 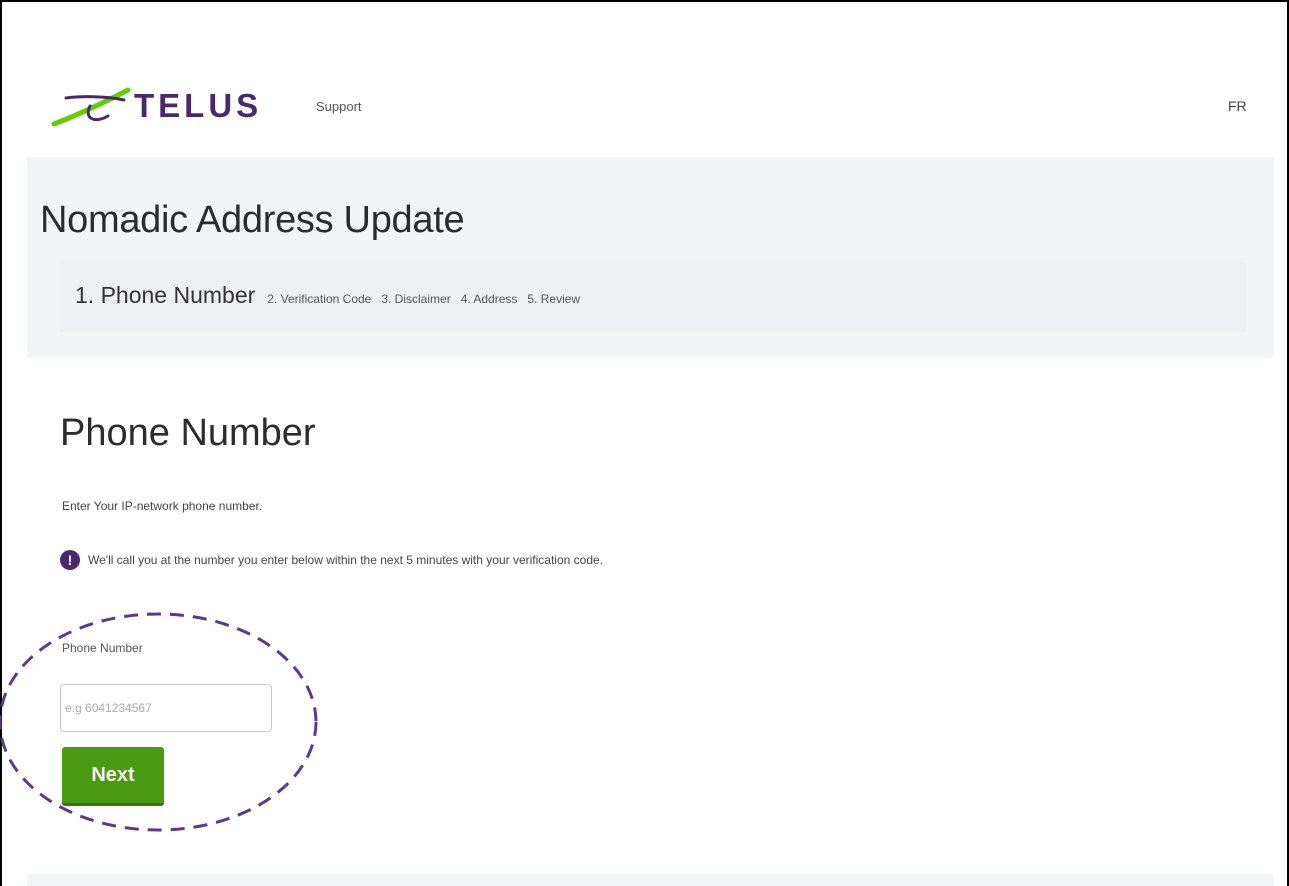 I want to click on section-title: Phone Number, so click(x=188, y=433).